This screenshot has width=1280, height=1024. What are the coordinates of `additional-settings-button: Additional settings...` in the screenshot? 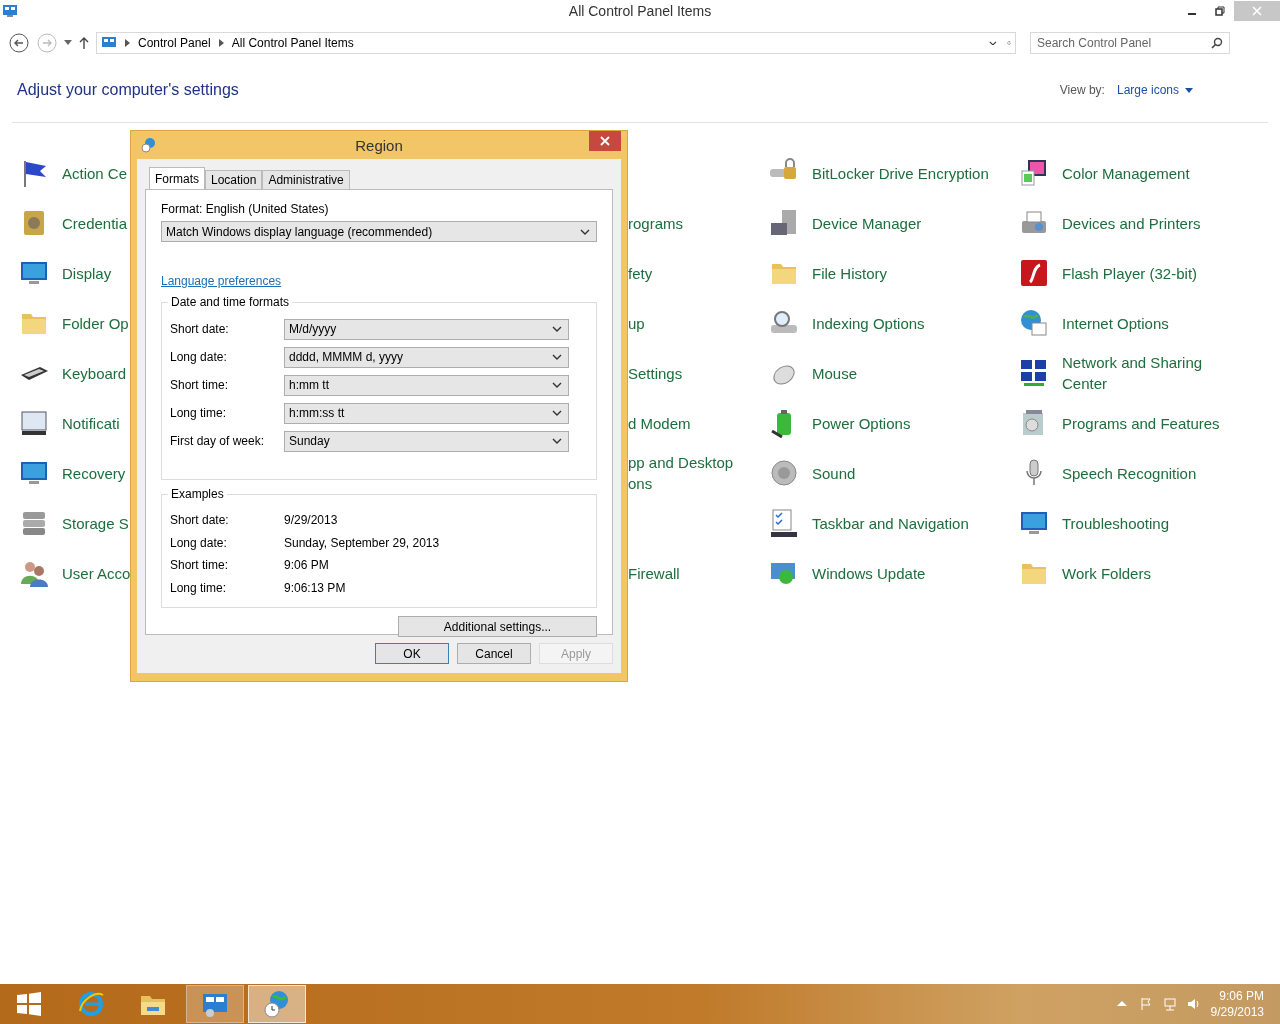 It's located at (497, 626).